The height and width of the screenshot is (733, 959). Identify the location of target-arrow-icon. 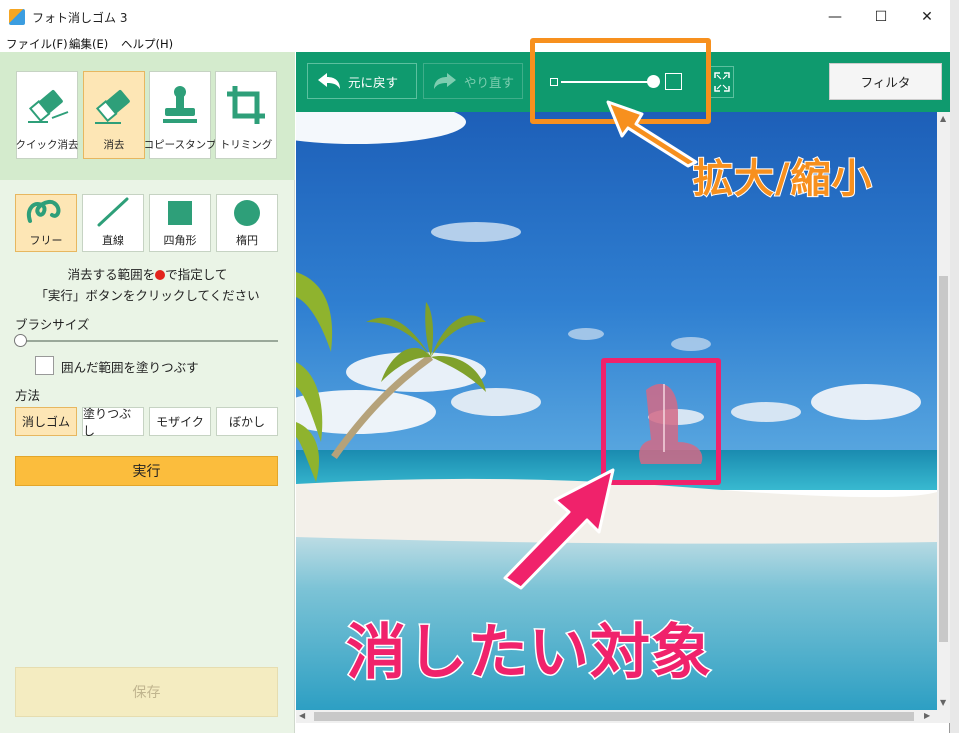
(559, 529).